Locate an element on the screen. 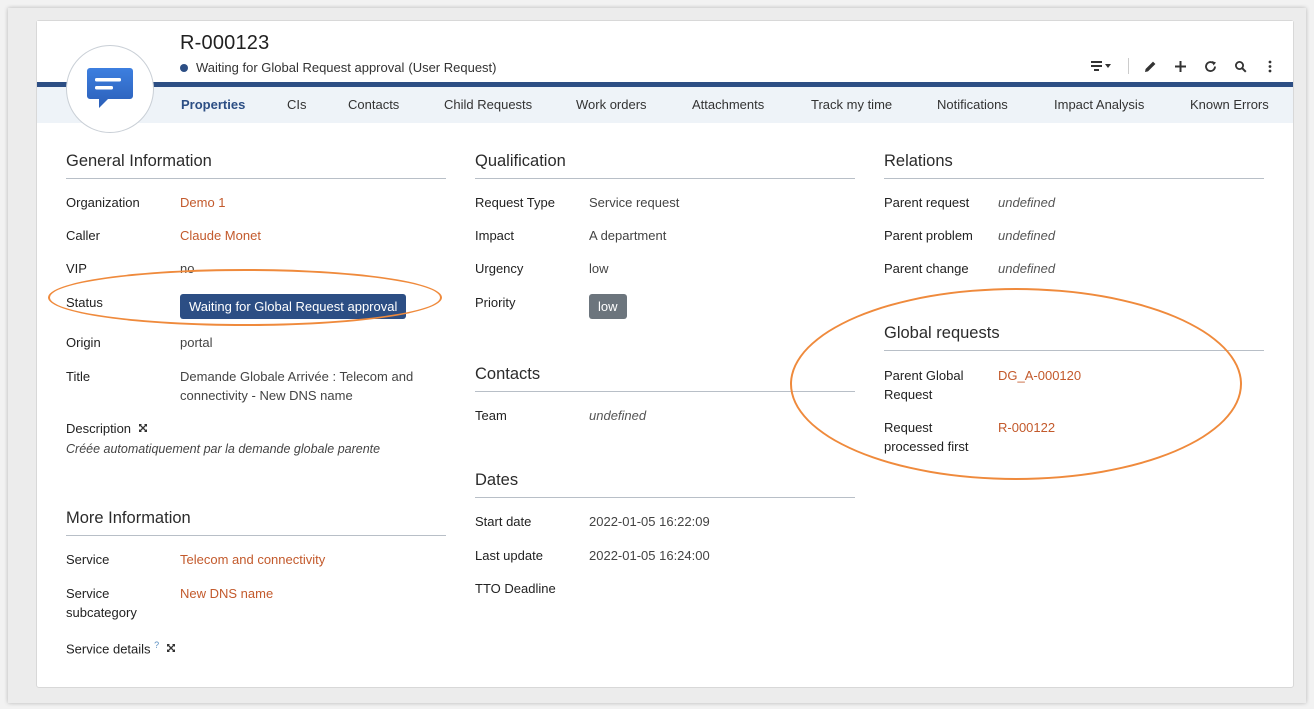  vip-value: no is located at coordinates (187, 268).